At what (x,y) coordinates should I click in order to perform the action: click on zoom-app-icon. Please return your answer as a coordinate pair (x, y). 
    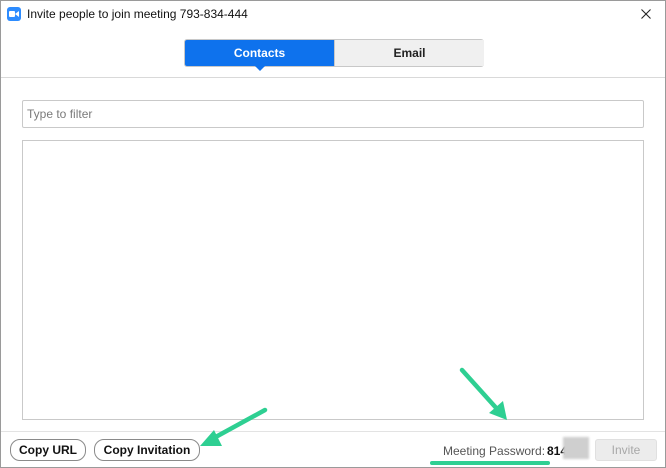
    Looking at the image, I should click on (14, 14).